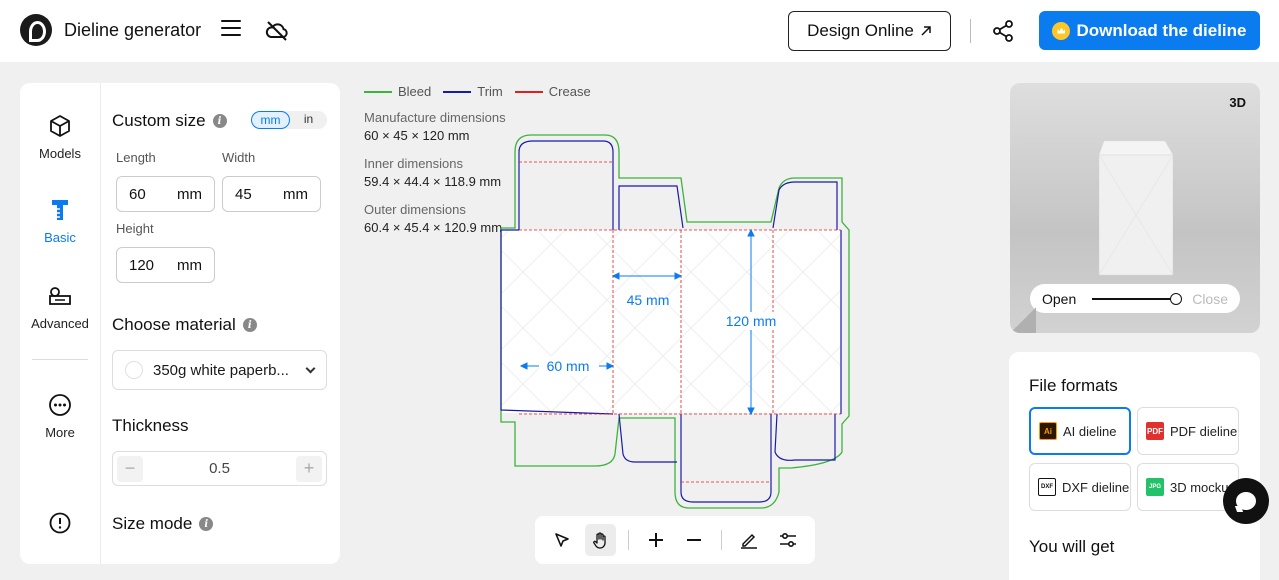 The image size is (1279, 580). I want to click on open-close-control: Open Close, so click(1135, 298).